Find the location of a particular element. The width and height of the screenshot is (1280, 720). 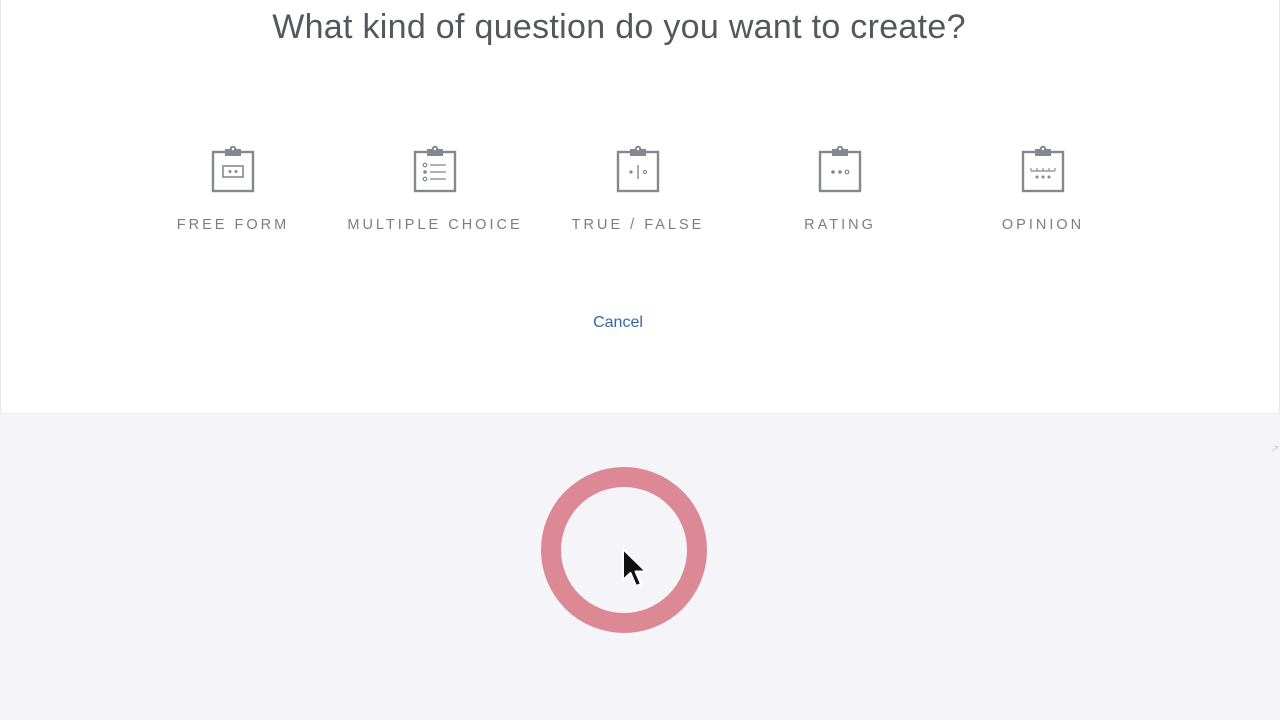

clipboard-rating-icon is located at coordinates (840, 169).